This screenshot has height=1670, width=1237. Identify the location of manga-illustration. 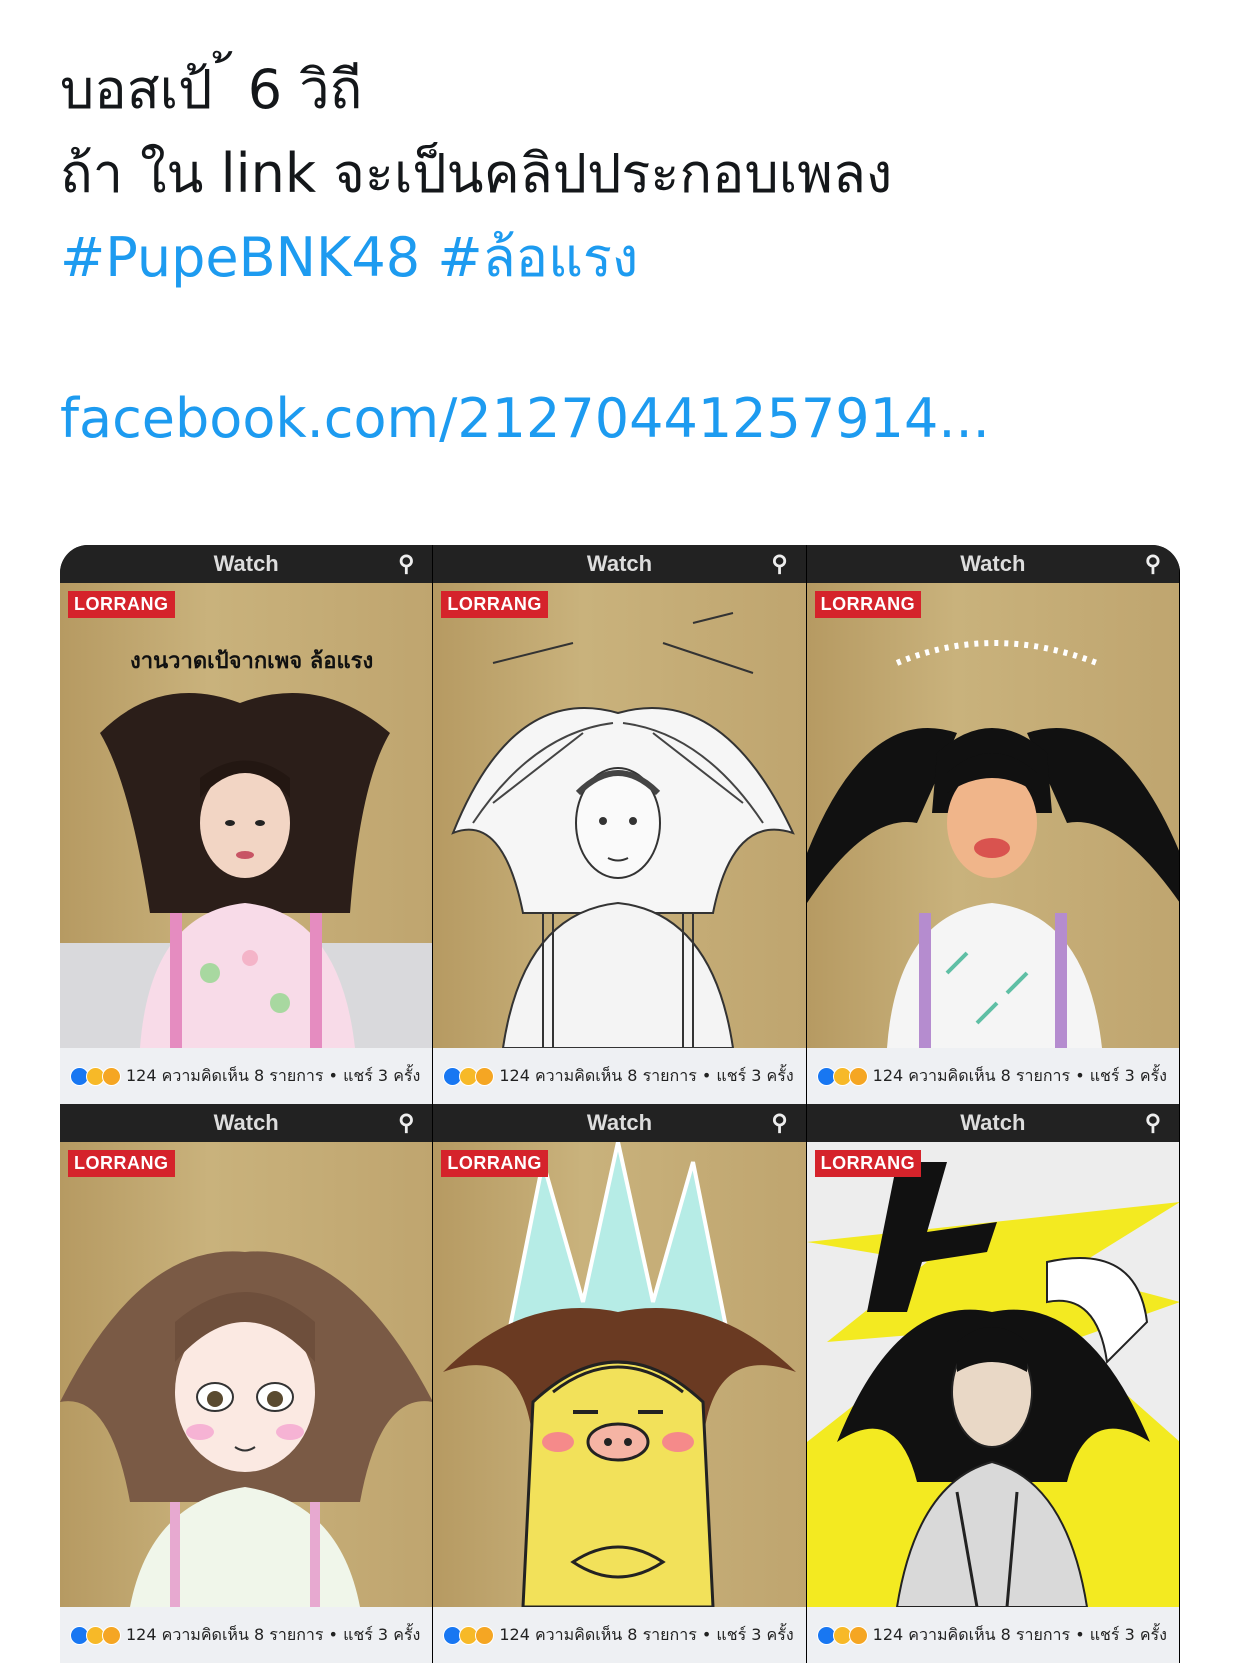
(992, 1384).